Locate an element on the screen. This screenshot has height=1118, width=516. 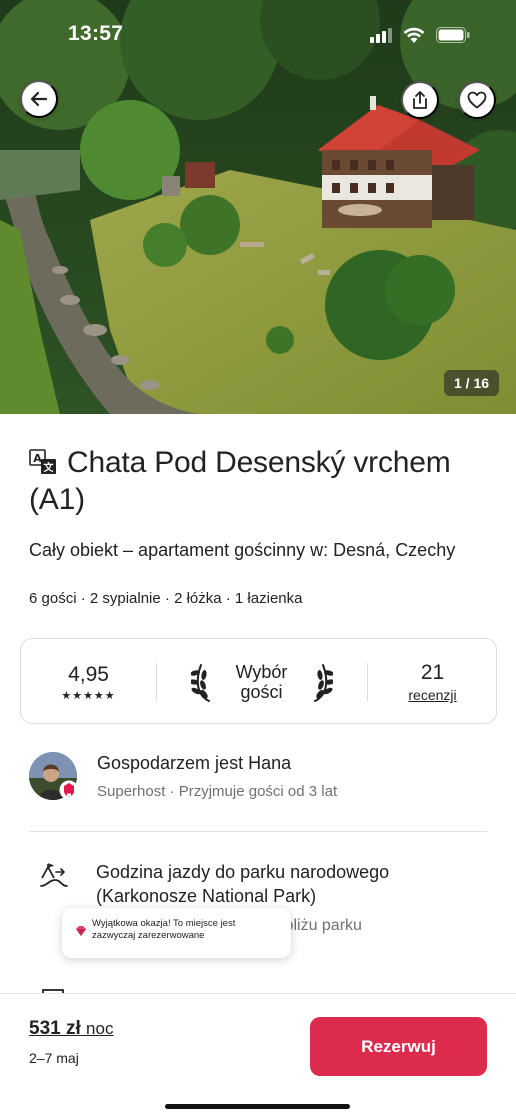
battery-icon is located at coordinates (453, 35).